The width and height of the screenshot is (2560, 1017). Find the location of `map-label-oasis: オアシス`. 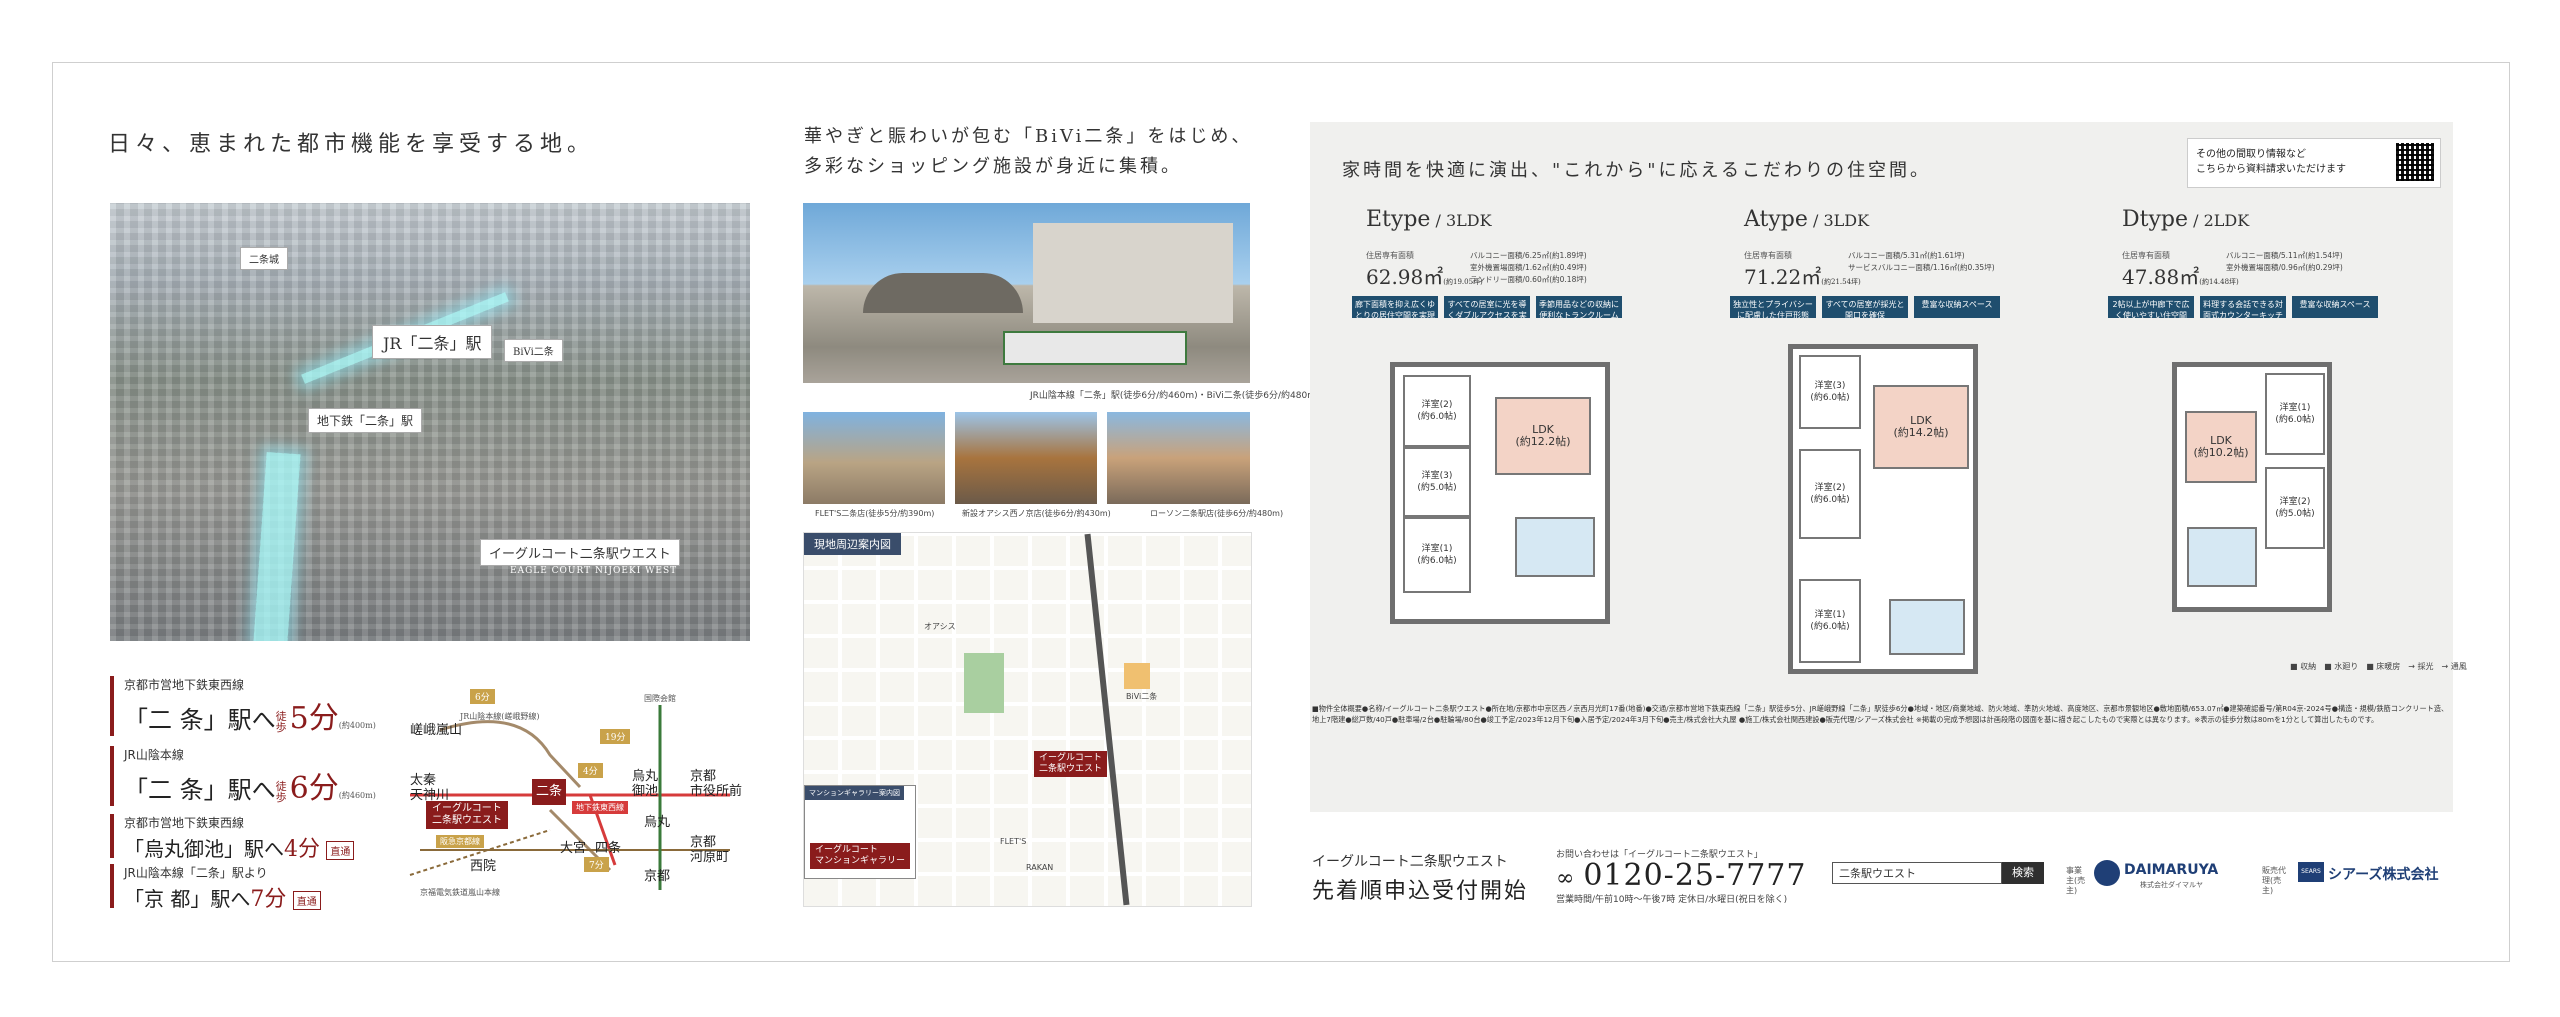

map-label-oasis: オアシス is located at coordinates (940, 626).